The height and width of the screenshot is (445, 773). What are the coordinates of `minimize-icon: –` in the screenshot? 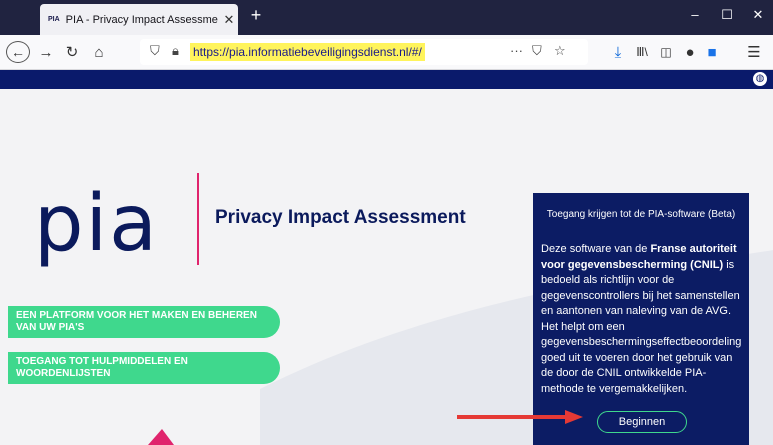 It's located at (695, 14).